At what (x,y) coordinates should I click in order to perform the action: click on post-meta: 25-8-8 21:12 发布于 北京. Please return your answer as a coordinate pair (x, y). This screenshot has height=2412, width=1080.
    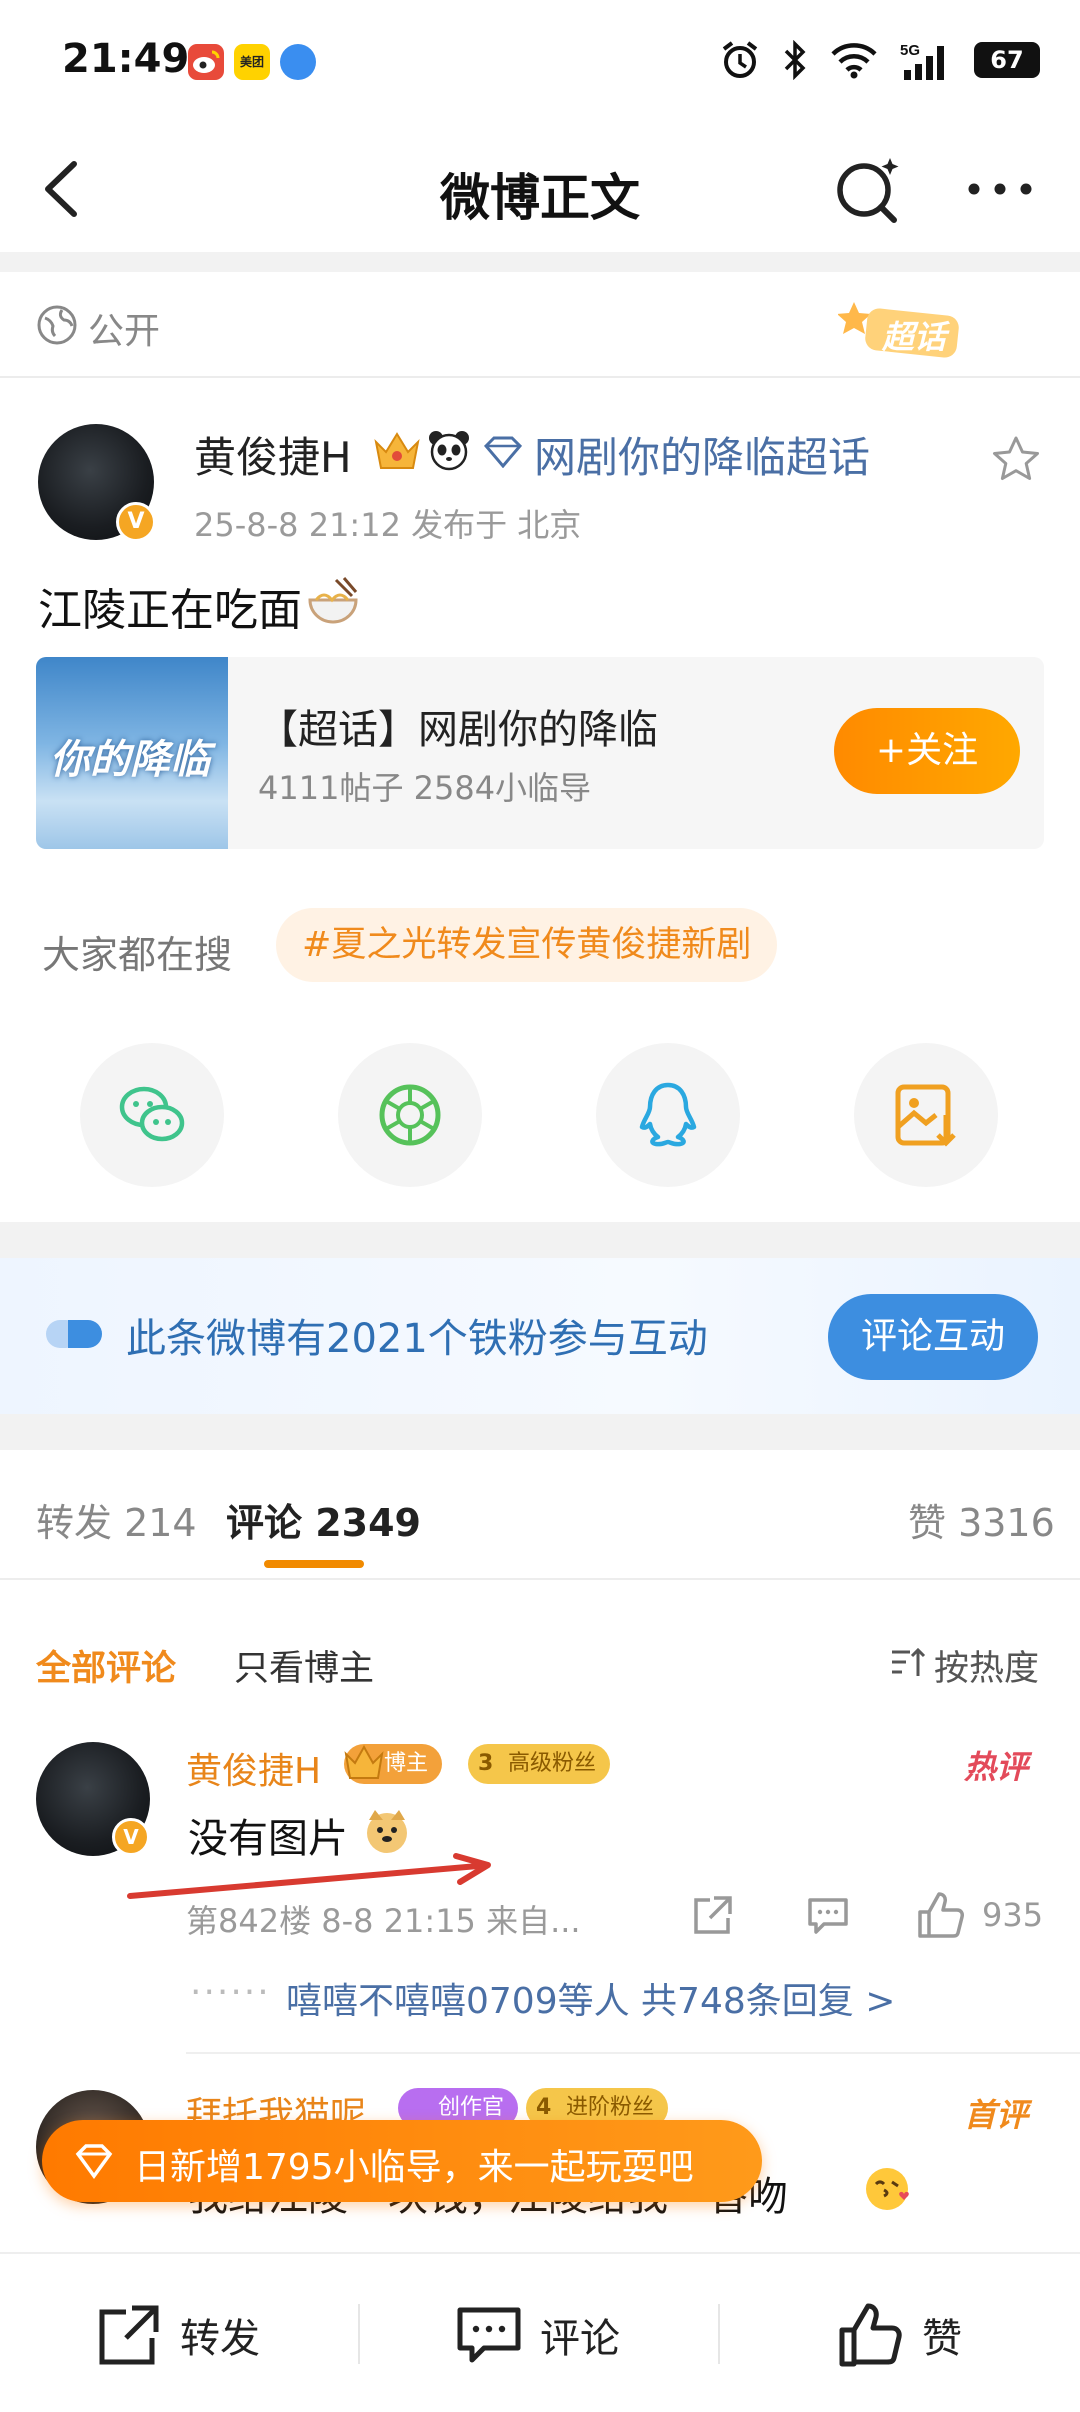
    Looking at the image, I should click on (388, 525).